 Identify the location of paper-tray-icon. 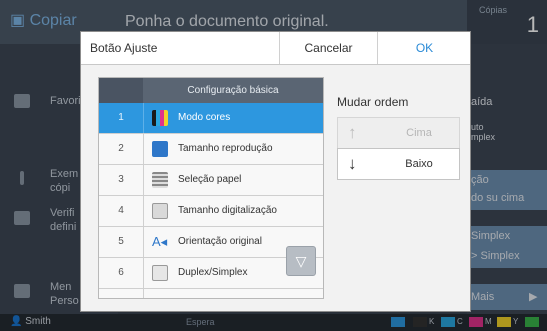
(160, 180).